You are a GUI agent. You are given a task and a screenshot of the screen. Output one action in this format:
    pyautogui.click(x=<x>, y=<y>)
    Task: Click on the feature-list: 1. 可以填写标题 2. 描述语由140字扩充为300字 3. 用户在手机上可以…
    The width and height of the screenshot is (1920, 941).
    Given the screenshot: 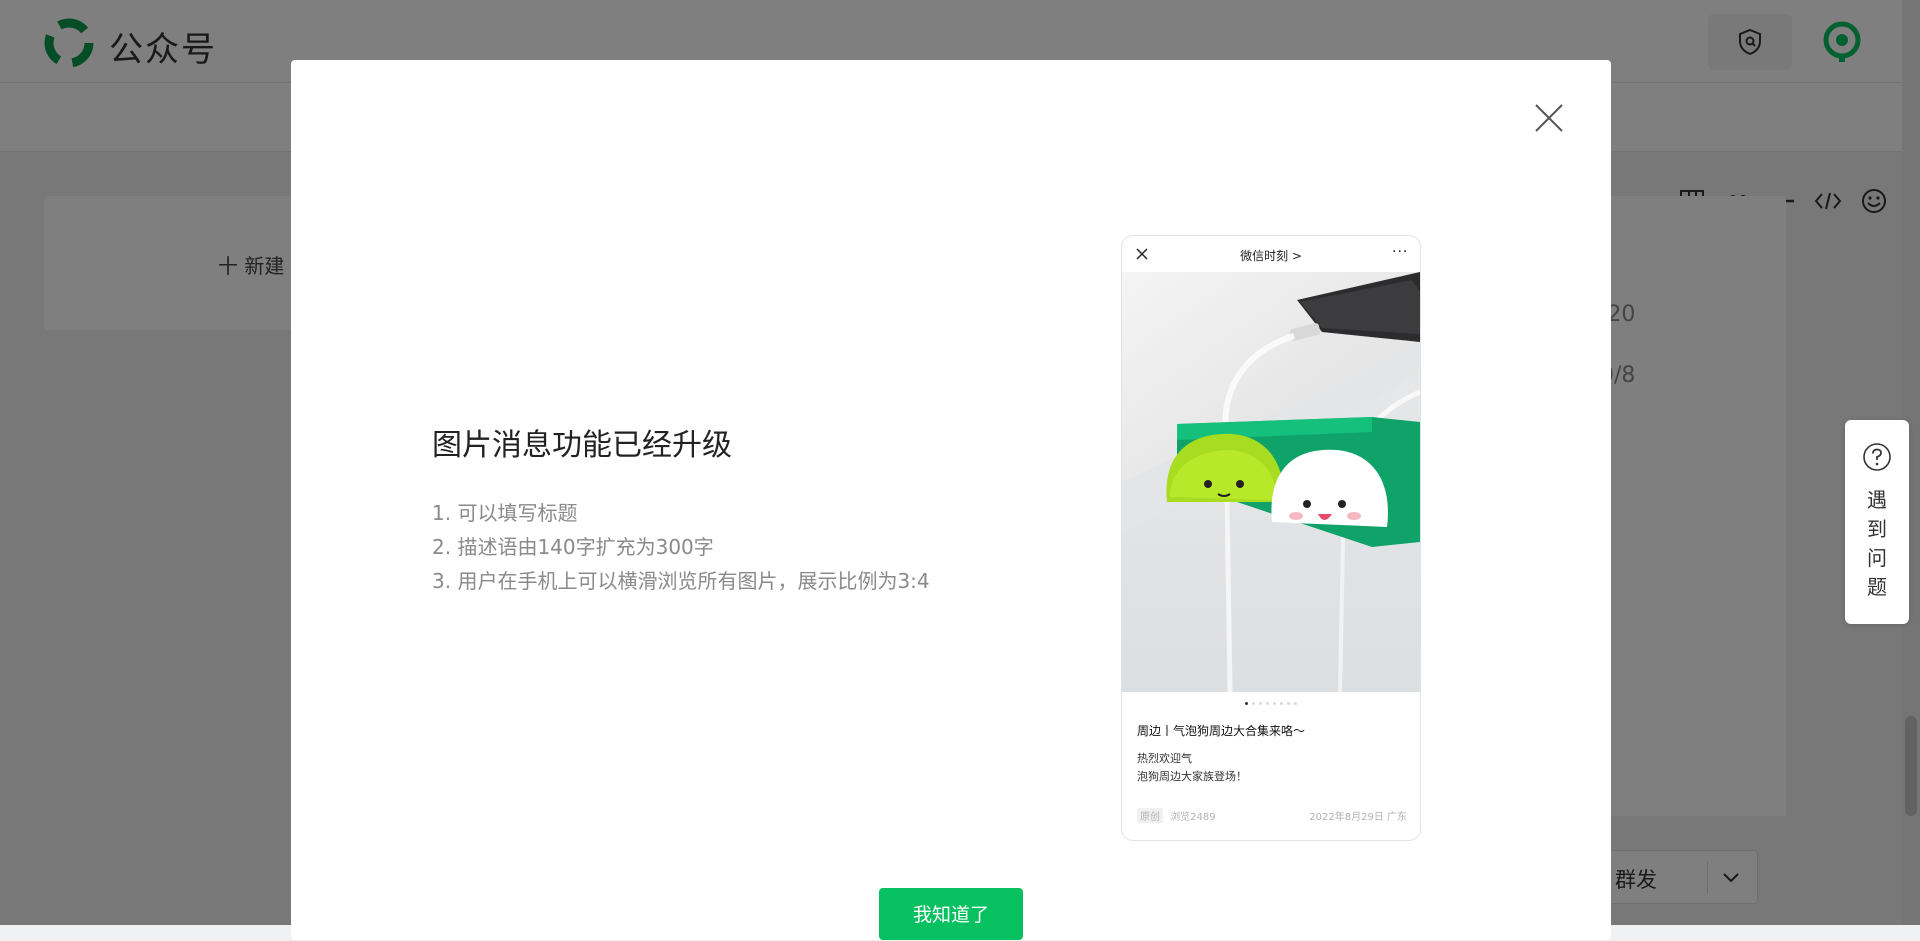 What is the action you would take?
    pyautogui.click(x=681, y=547)
    